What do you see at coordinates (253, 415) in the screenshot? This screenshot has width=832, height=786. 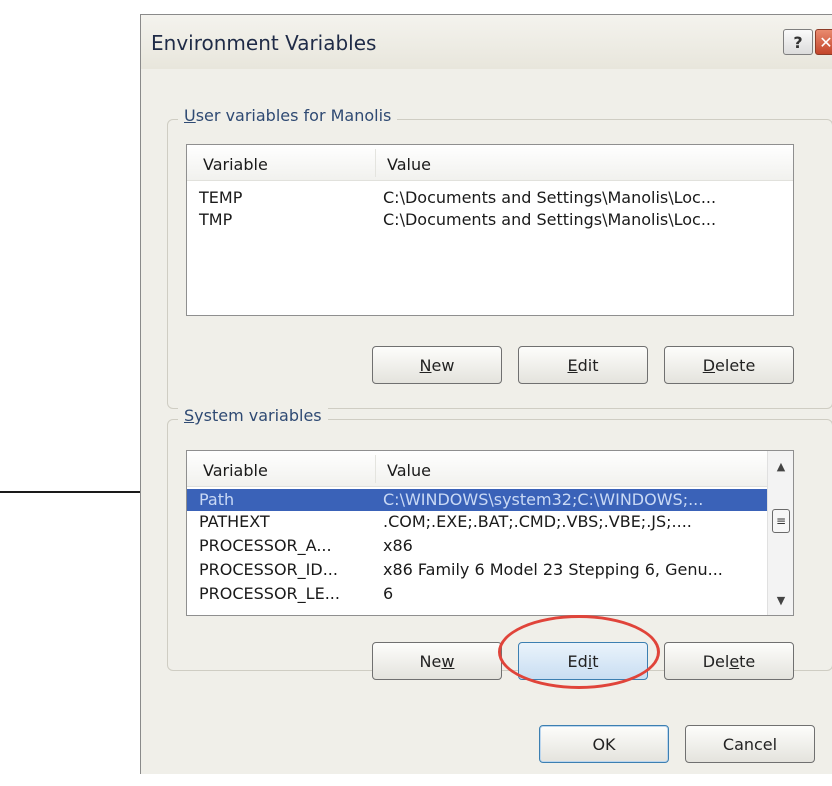 I see `system-variables-label: System variables` at bounding box center [253, 415].